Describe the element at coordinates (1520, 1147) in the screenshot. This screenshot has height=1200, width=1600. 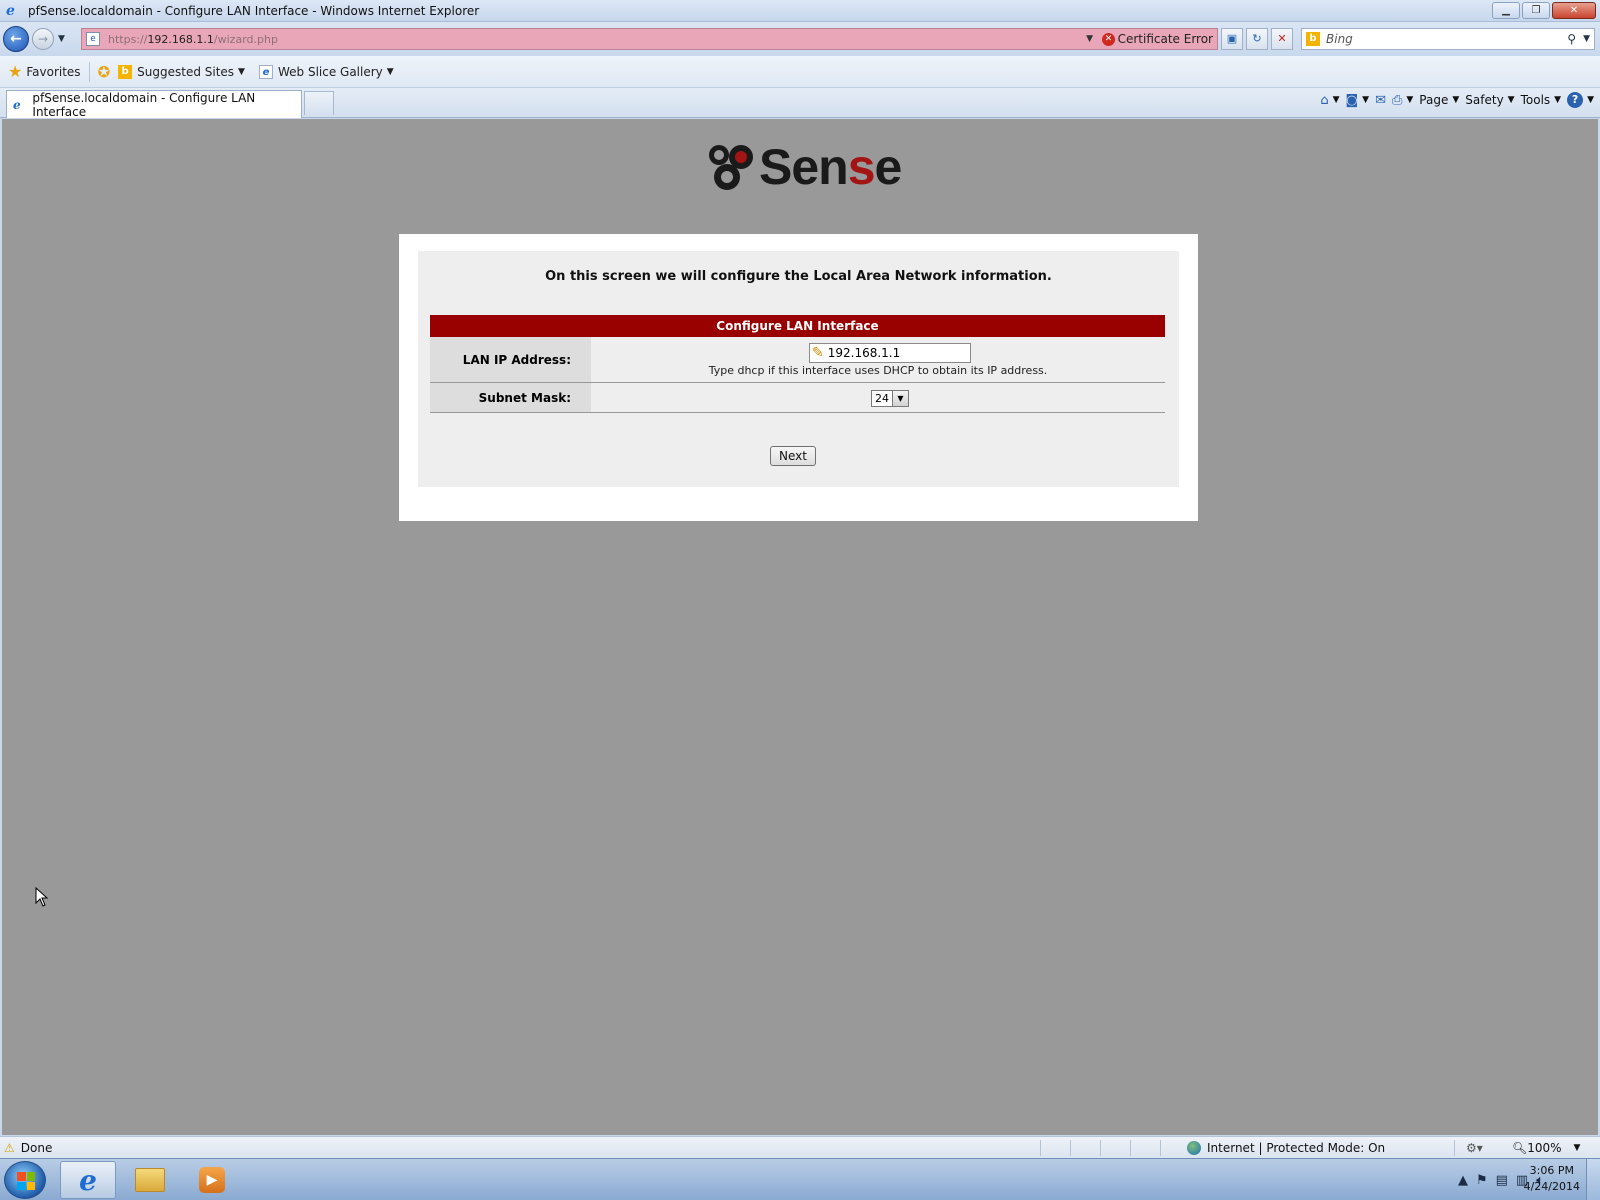
I see `magnifier-icon: 🔍︎` at that location.